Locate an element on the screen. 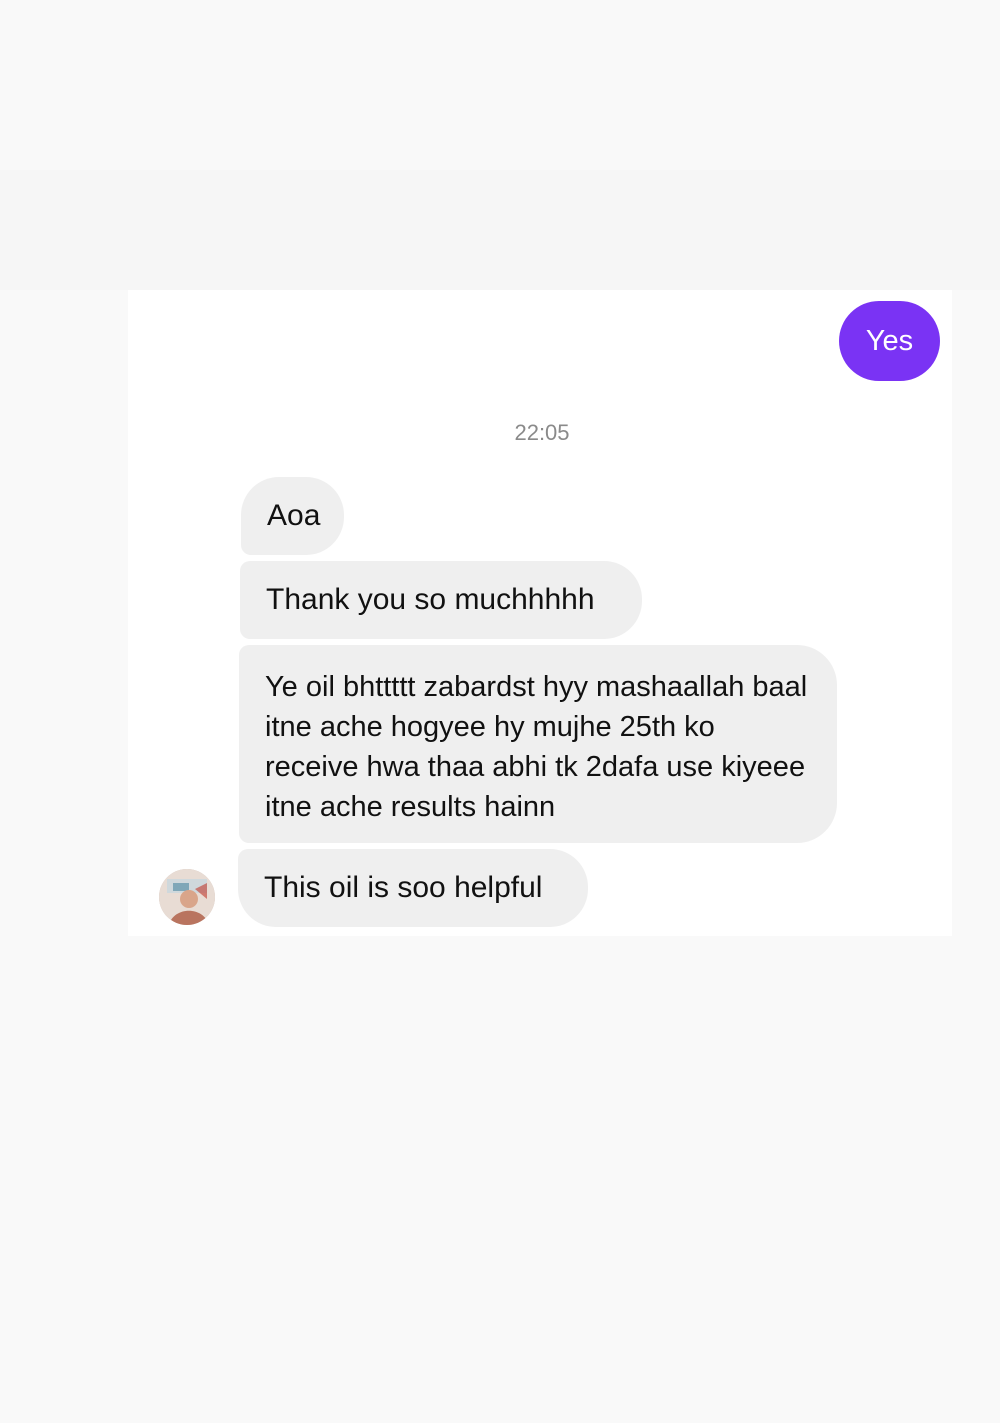  outgoing-message-text: Yes is located at coordinates (889, 341).